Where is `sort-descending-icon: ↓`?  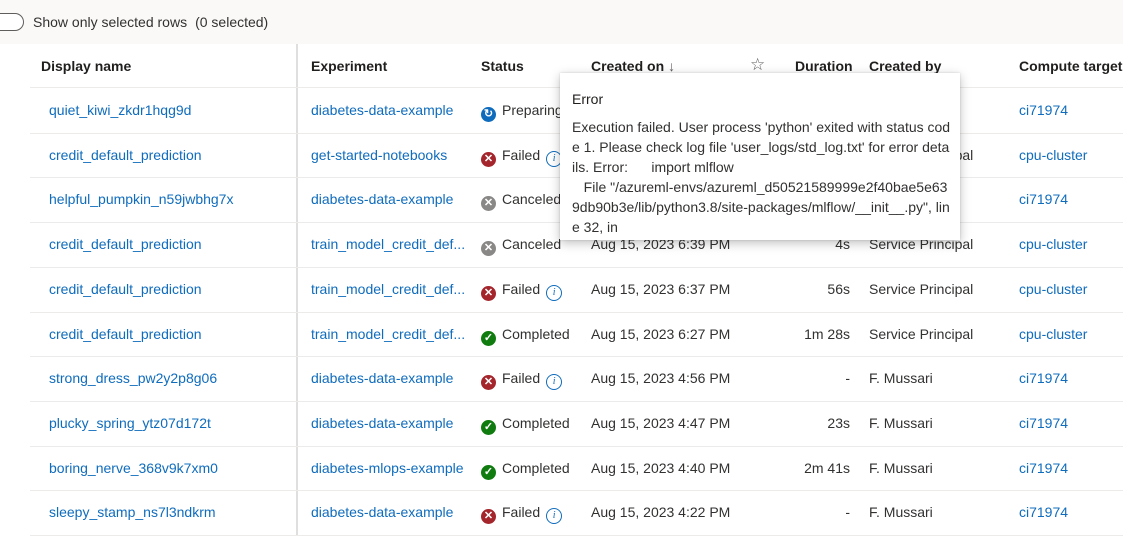
sort-descending-icon: ↓ is located at coordinates (671, 66).